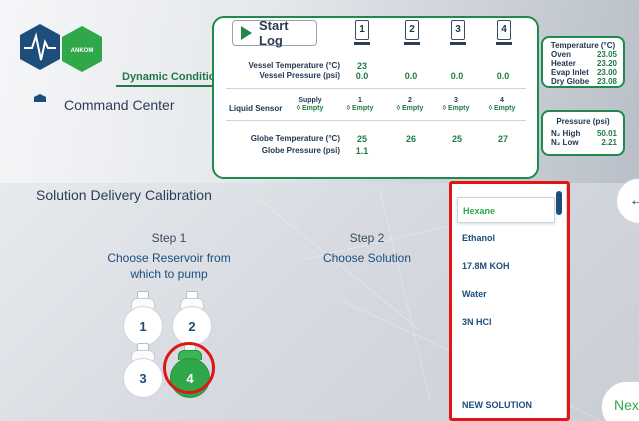 The height and width of the screenshot is (421, 639). Describe the element at coordinates (606, 72) in the screenshot. I see `row-value: 23.00` at that location.